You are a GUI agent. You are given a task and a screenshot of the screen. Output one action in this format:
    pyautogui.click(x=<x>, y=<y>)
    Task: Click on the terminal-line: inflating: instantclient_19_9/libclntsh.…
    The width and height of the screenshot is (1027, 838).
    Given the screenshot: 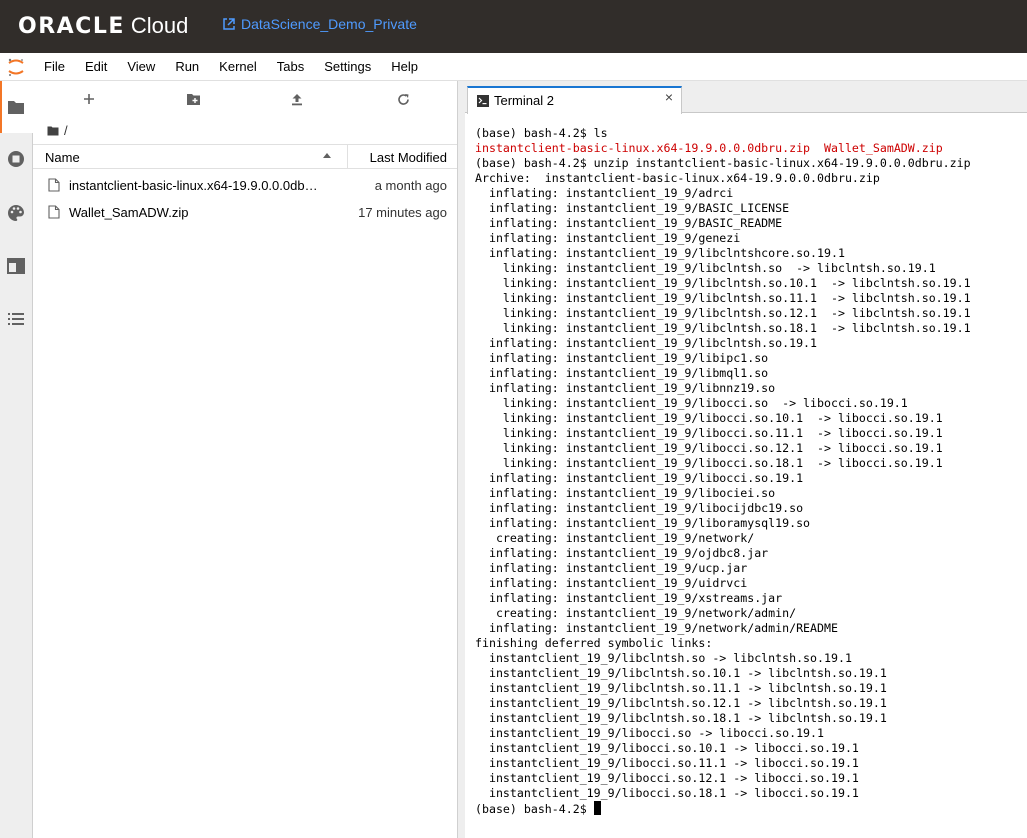 What is the action you would take?
    pyautogui.click(x=646, y=343)
    